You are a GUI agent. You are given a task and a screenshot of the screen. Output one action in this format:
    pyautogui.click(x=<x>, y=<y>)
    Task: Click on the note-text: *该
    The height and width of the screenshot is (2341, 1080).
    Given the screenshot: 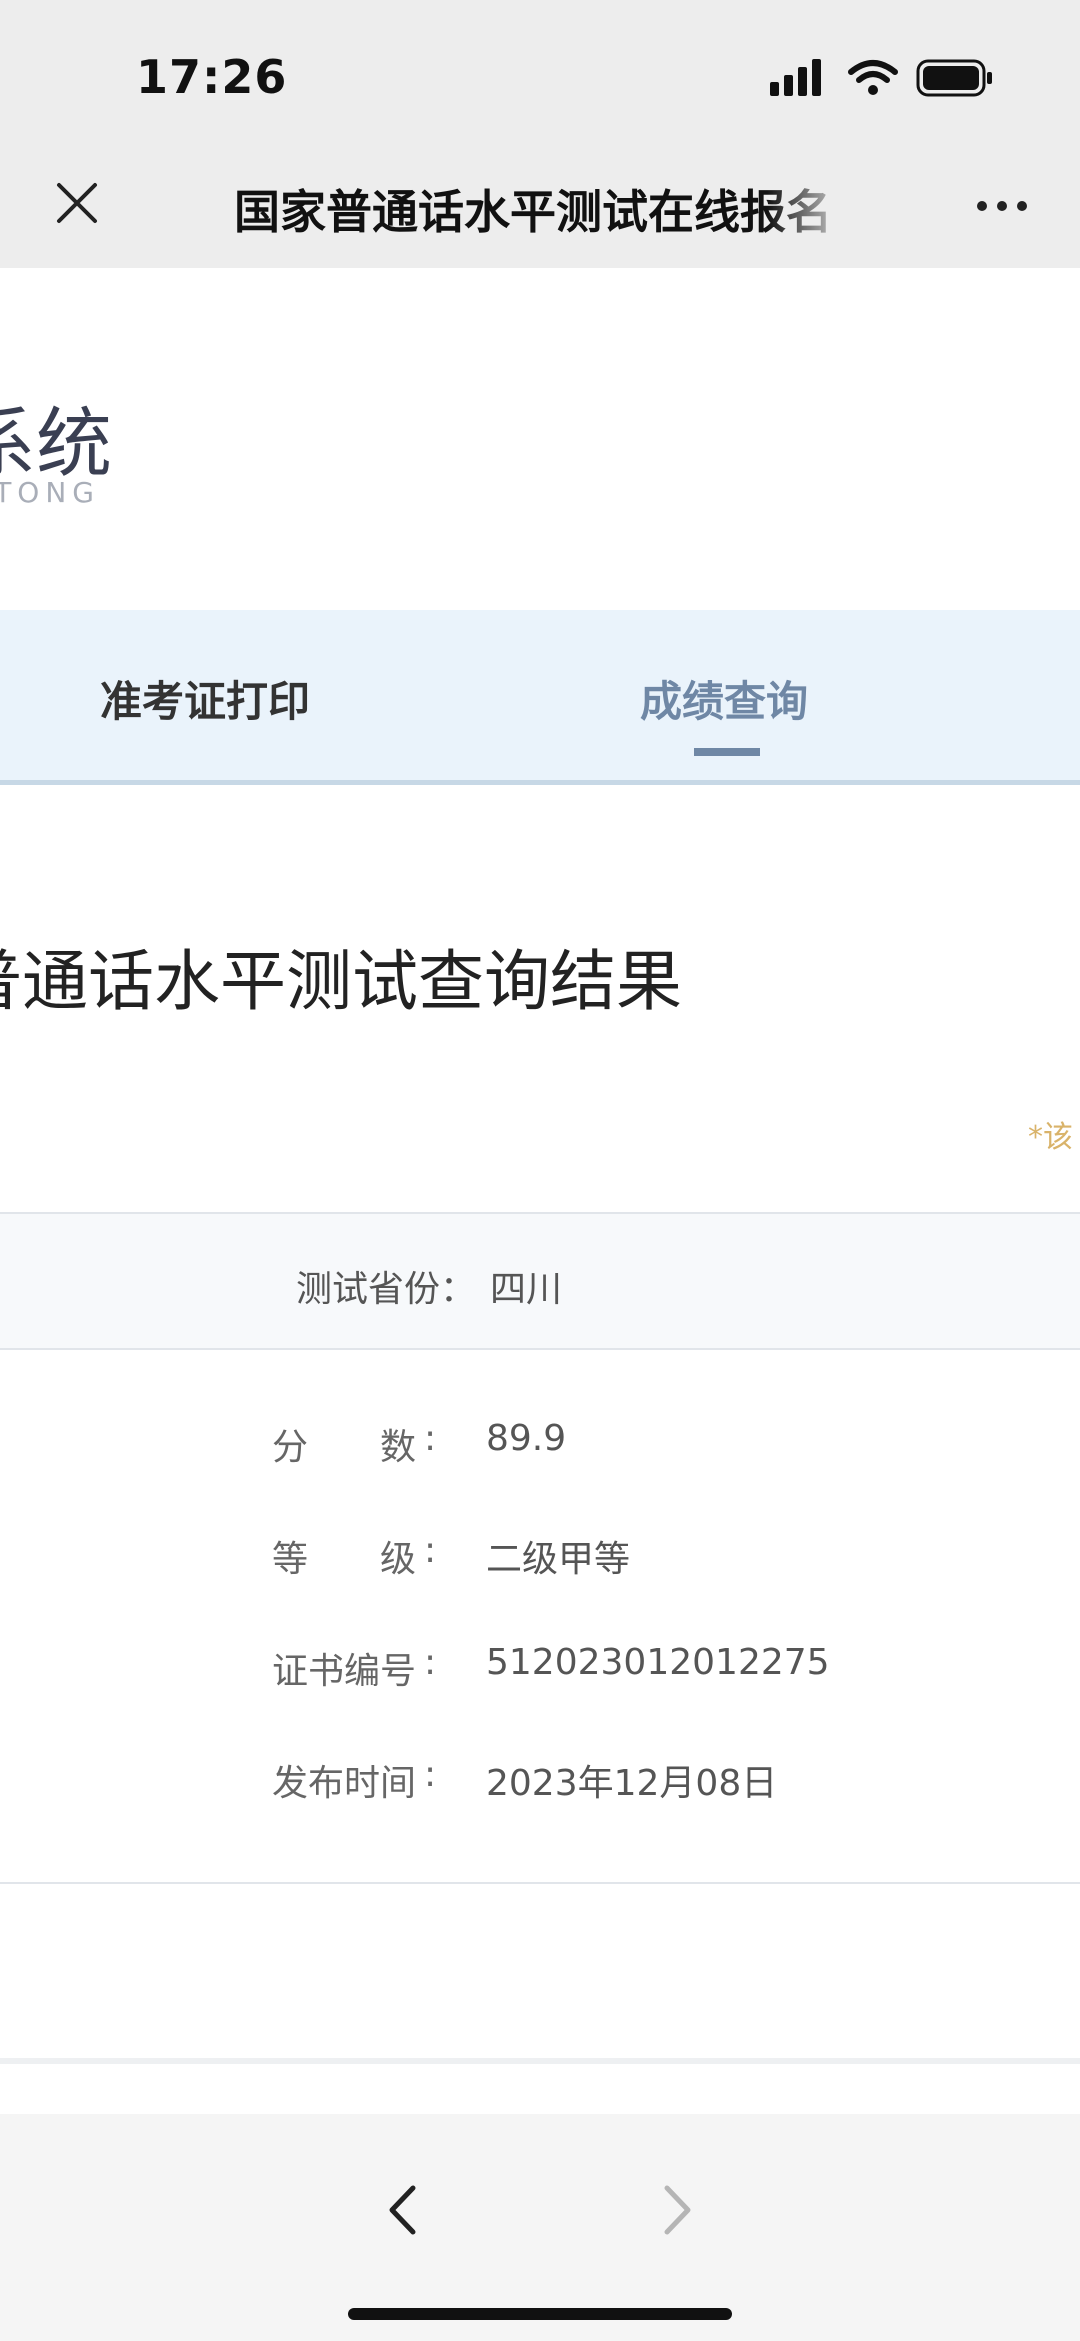 What is the action you would take?
    pyautogui.click(x=1050, y=1137)
    